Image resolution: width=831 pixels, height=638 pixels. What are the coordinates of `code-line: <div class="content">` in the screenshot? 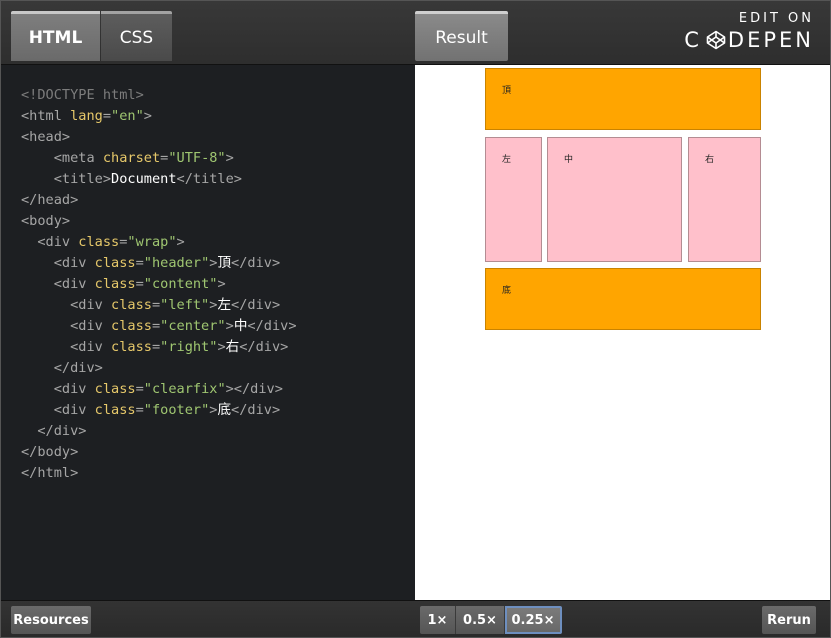 It's located at (123, 284).